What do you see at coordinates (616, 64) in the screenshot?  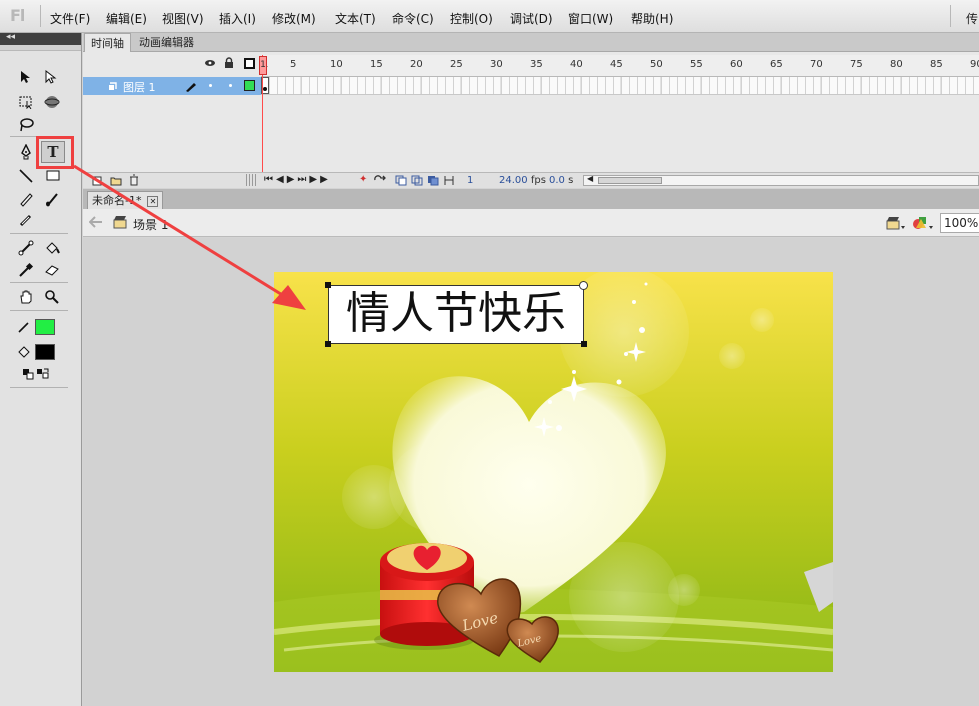 I see `ruler-number: 45` at bounding box center [616, 64].